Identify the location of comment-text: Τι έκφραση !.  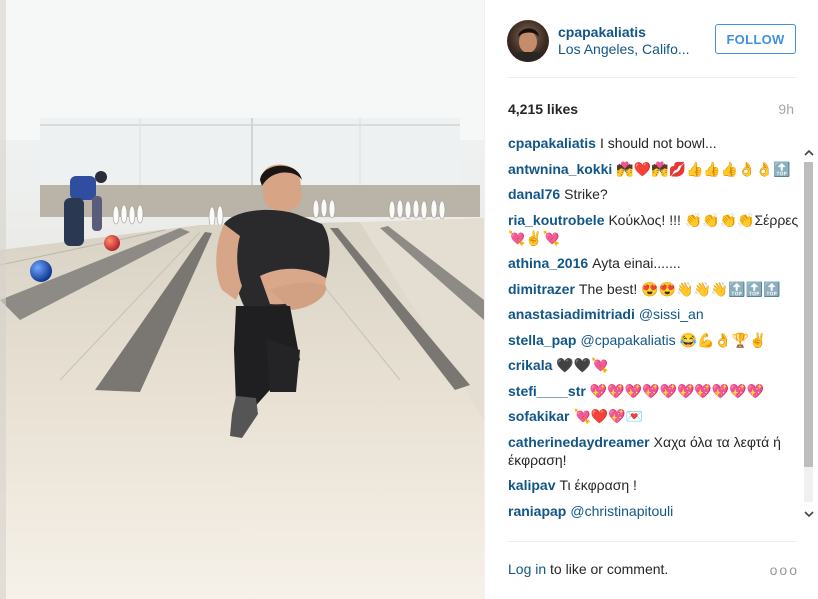
(598, 485).